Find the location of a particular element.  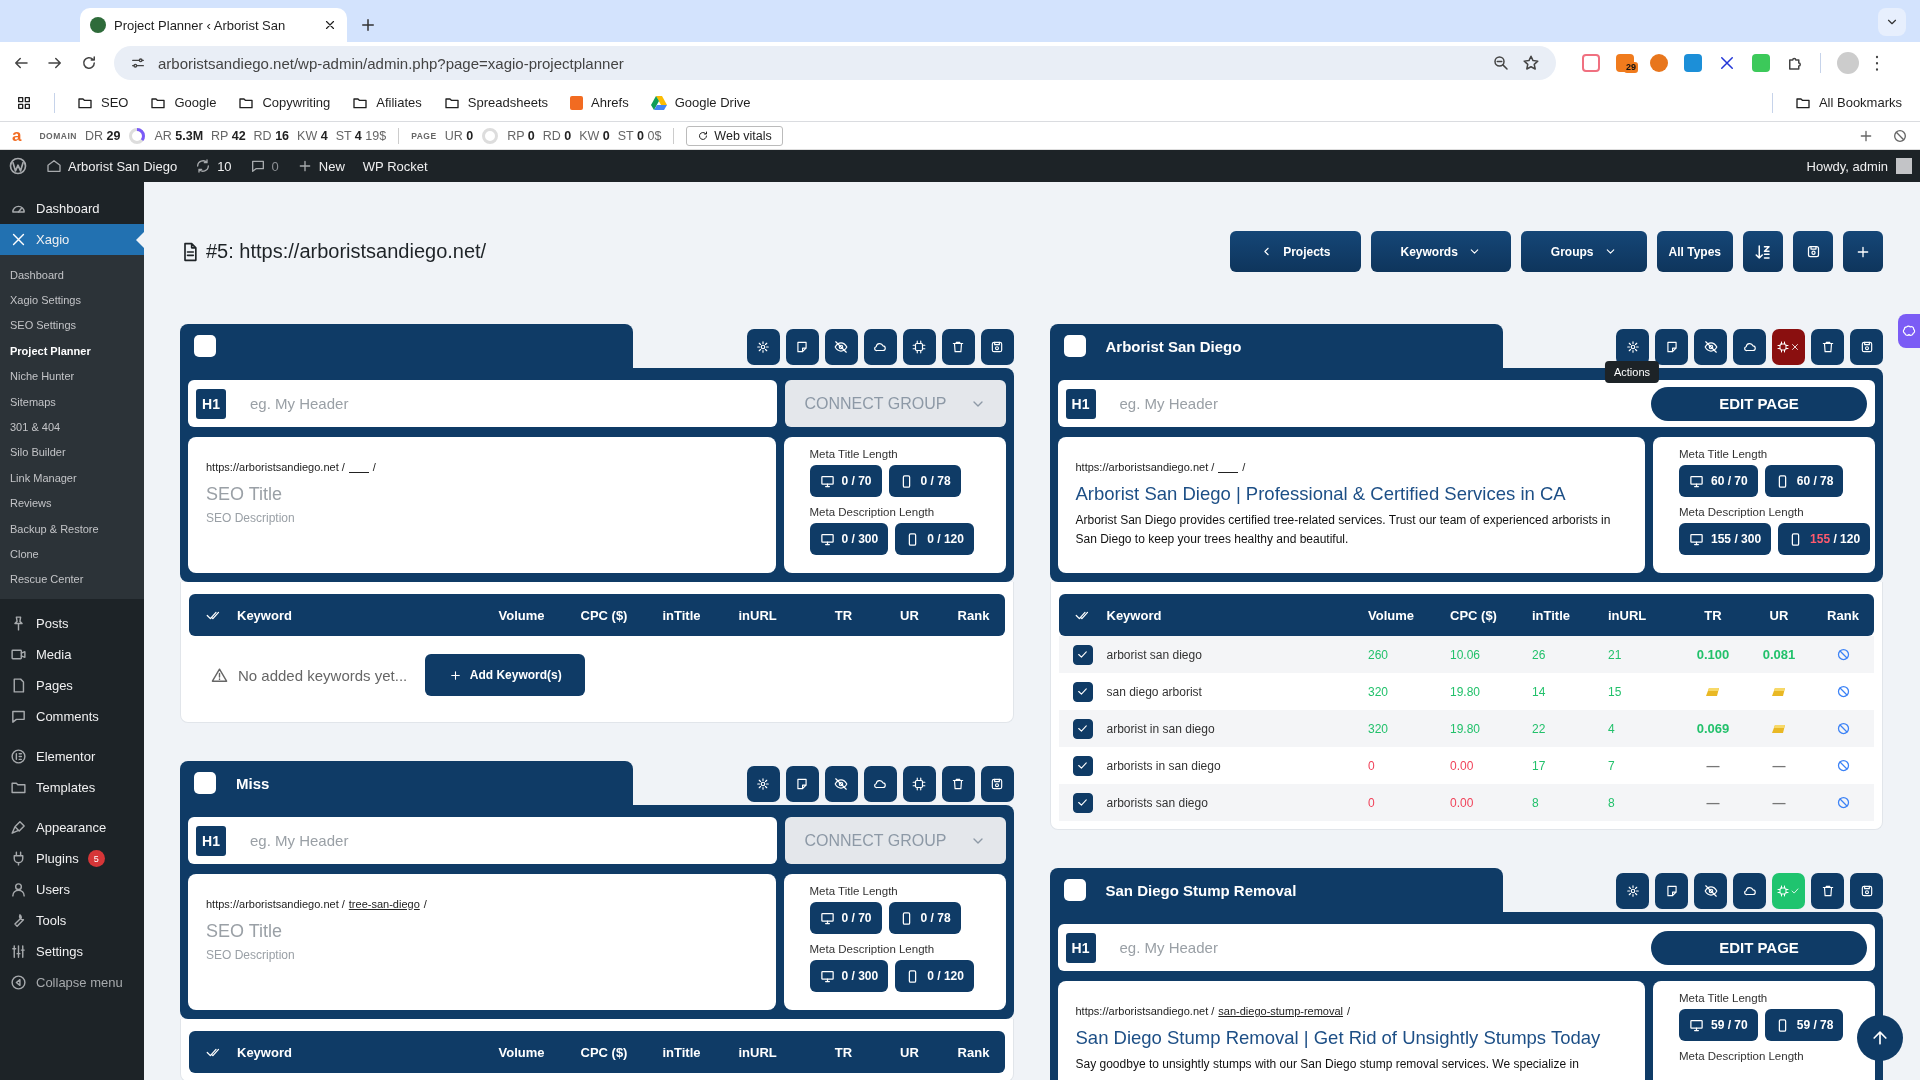

add-button is located at coordinates (1863, 251).